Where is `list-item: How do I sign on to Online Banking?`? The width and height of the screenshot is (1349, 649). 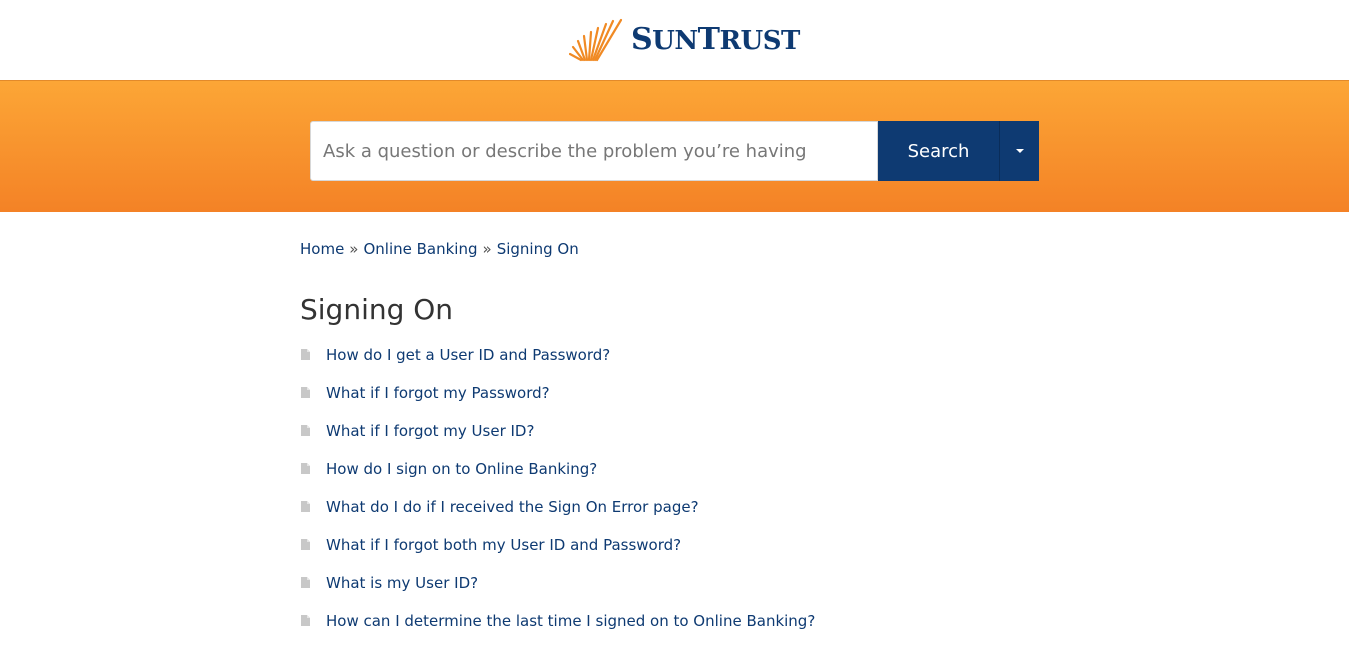 list-item: How do I sign on to Online Banking? is located at coordinates (680, 478).